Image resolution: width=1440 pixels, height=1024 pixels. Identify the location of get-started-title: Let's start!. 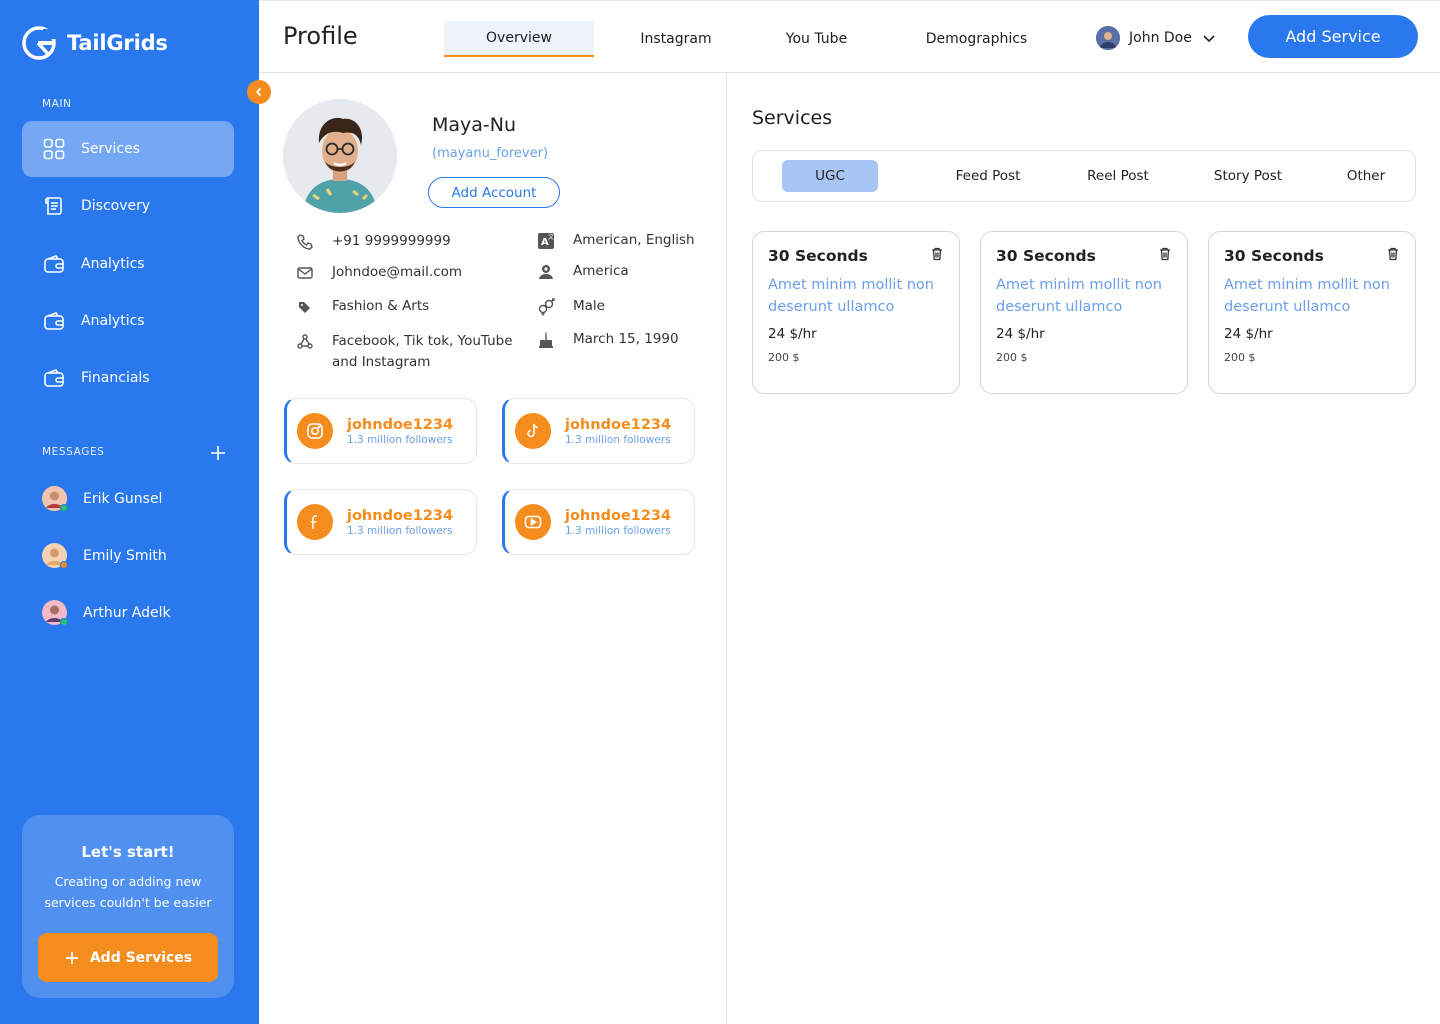
(128, 852).